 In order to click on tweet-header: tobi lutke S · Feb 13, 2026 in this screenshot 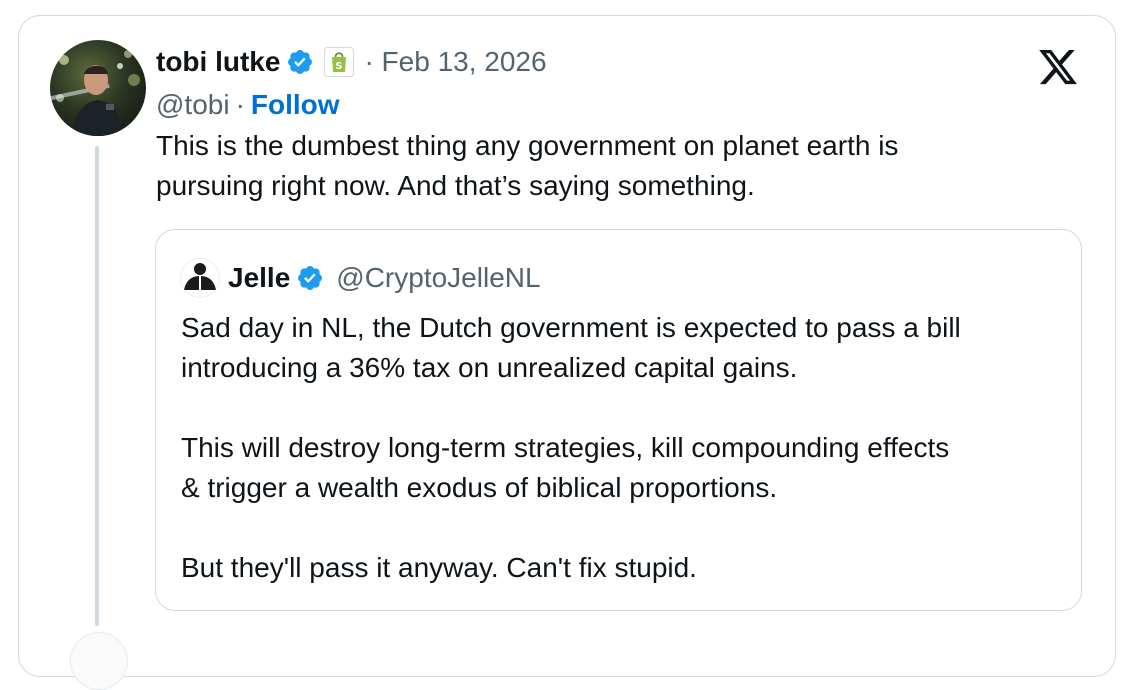, I will do `click(351, 62)`.